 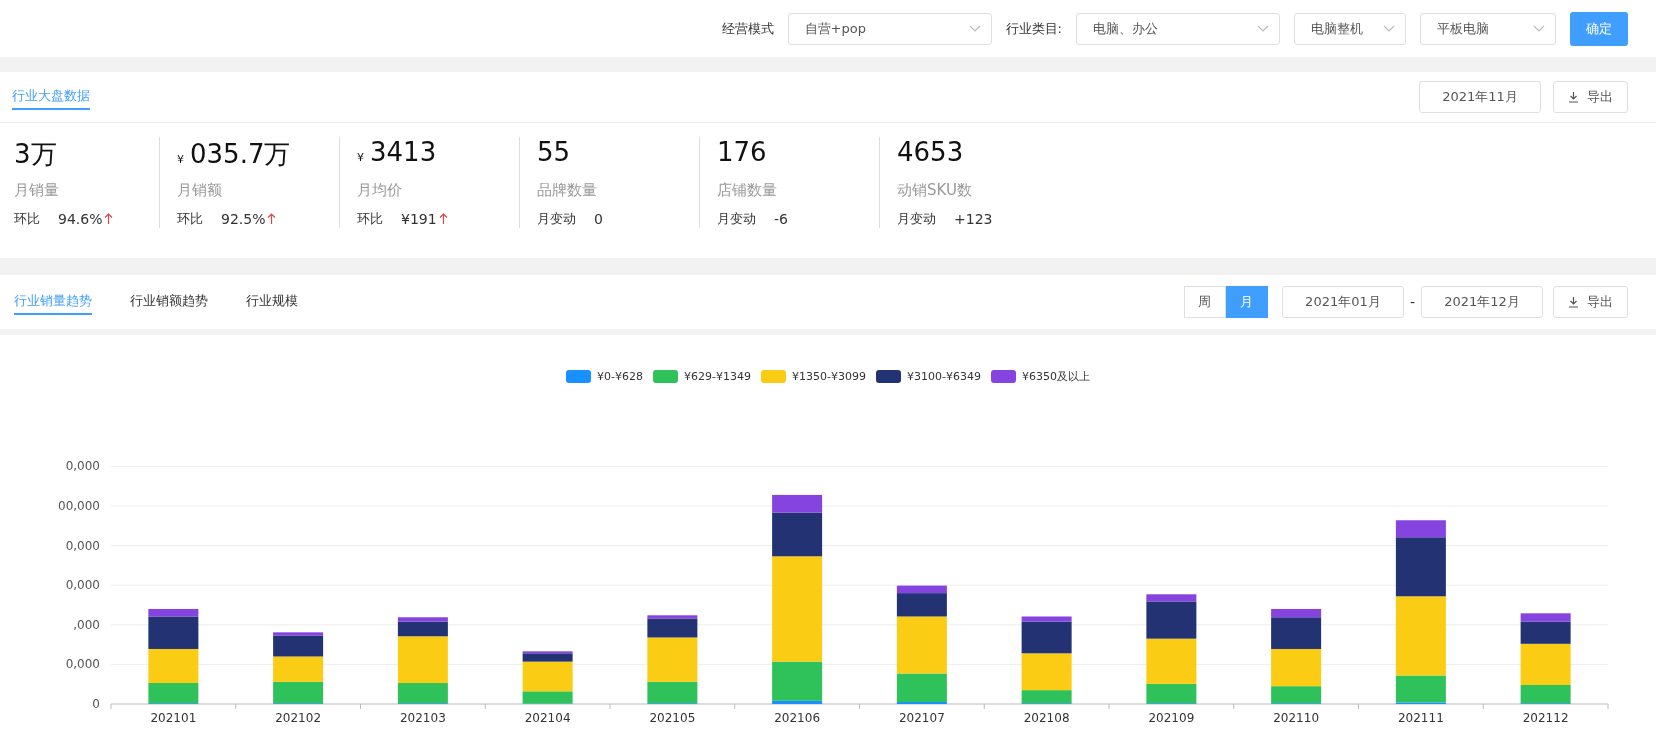 I want to click on change-value: 94.6%, so click(x=80, y=219).